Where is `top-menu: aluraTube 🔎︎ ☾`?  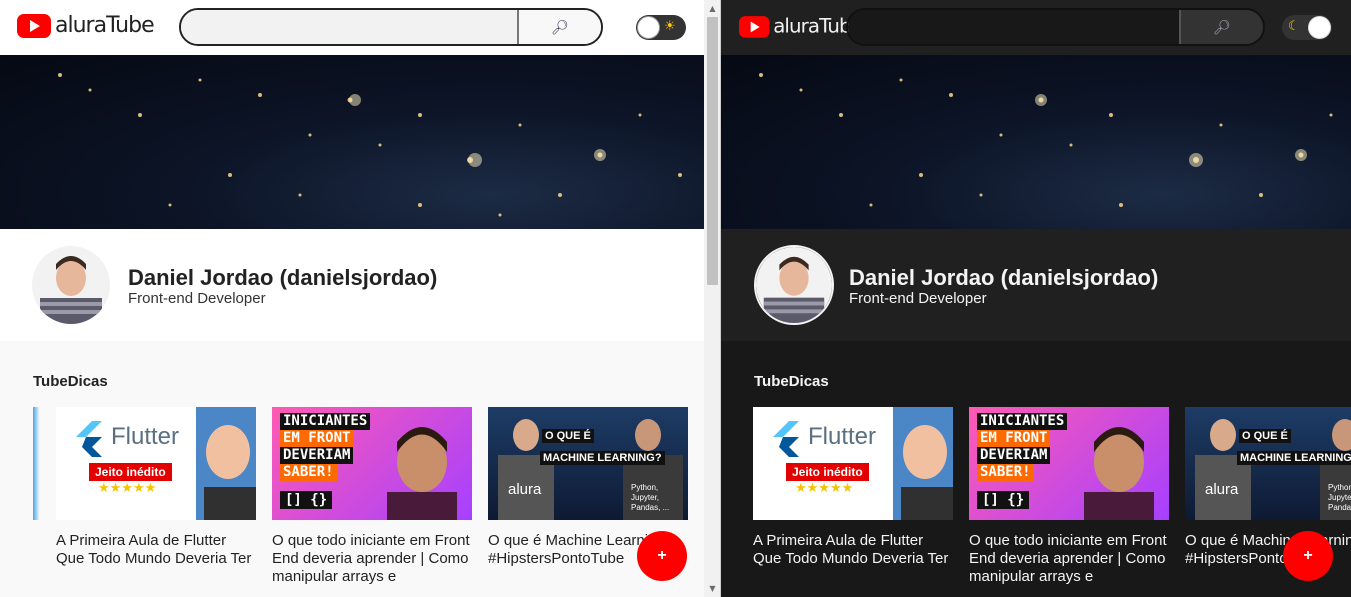
top-menu: aluraTube 🔎︎ ☾ is located at coordinates (1036, 27).